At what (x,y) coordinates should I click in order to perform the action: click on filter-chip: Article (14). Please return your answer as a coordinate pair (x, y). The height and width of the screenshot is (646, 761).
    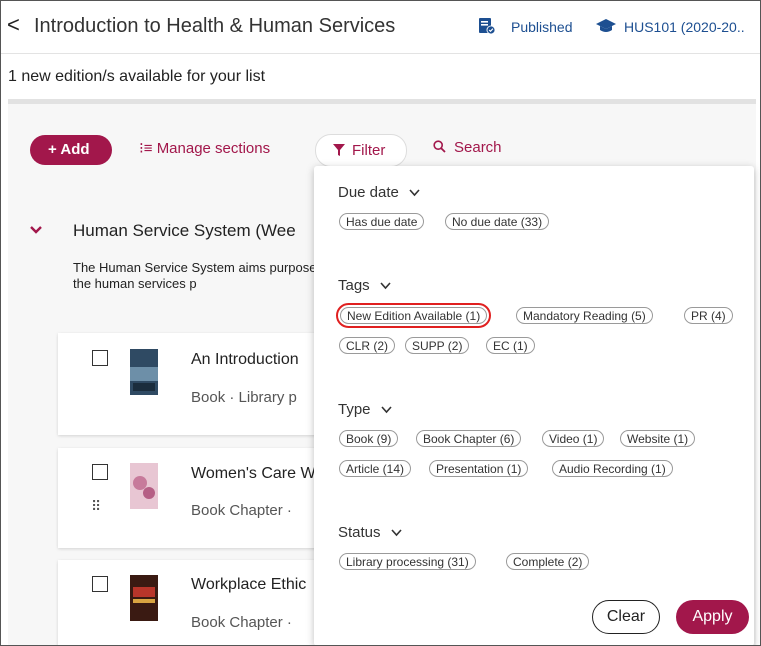
    Looking at the image, I should click on (375, 468).